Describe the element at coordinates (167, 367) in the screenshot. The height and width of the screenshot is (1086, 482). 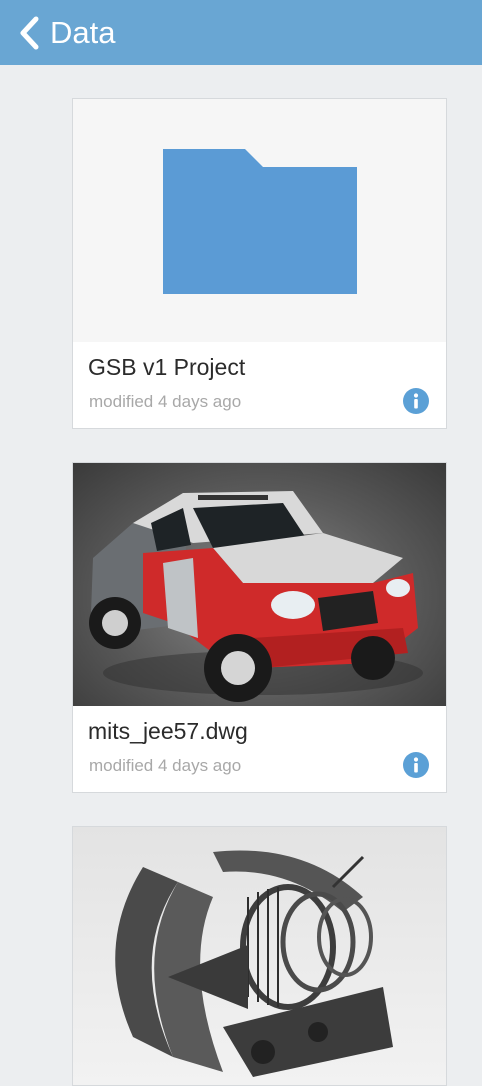
I see `file-name: GSB v1 Project` at that location.